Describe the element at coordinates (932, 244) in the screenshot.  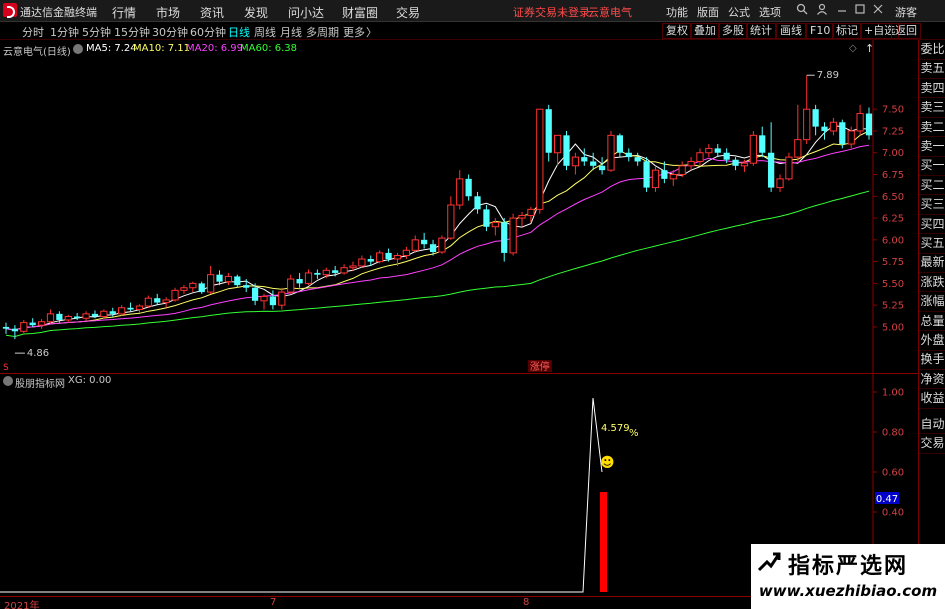
I see `side-tab-10: 买五` at that location.